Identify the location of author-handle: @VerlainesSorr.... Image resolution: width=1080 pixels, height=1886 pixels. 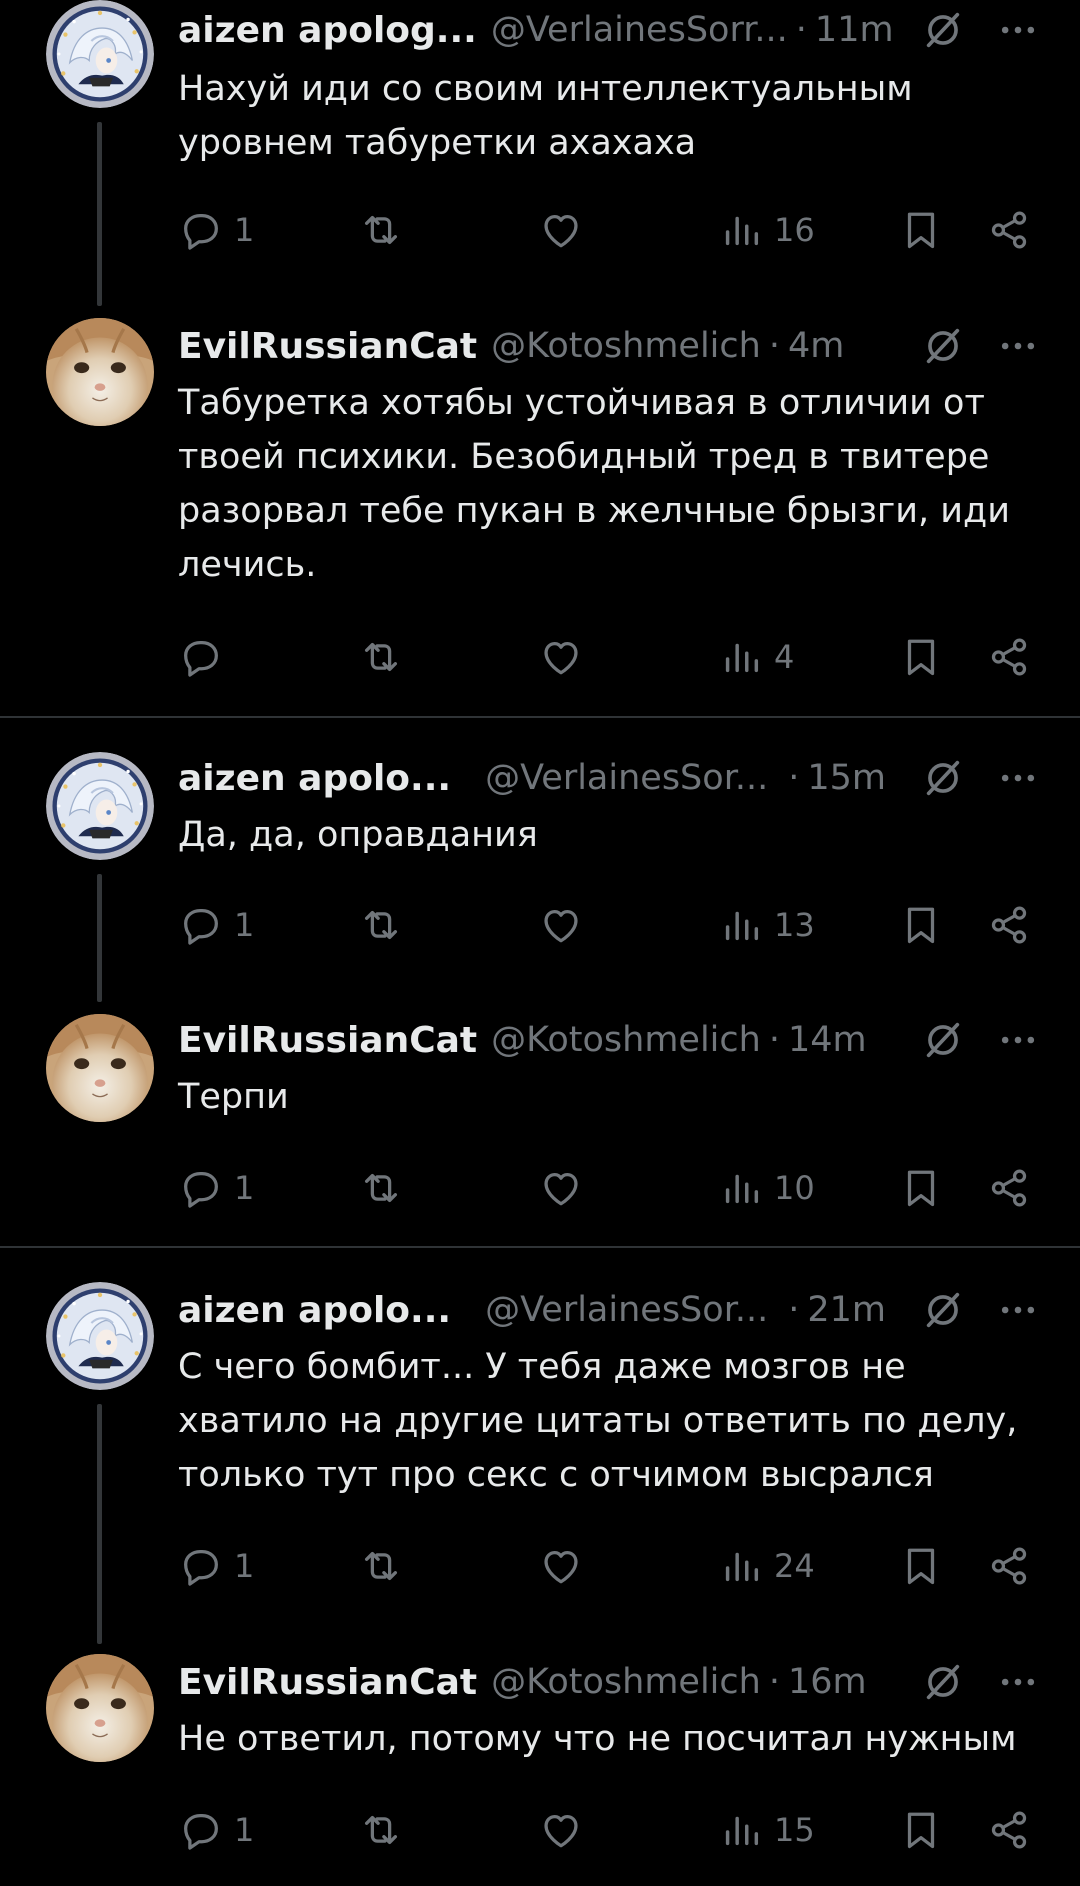
(639, 30).